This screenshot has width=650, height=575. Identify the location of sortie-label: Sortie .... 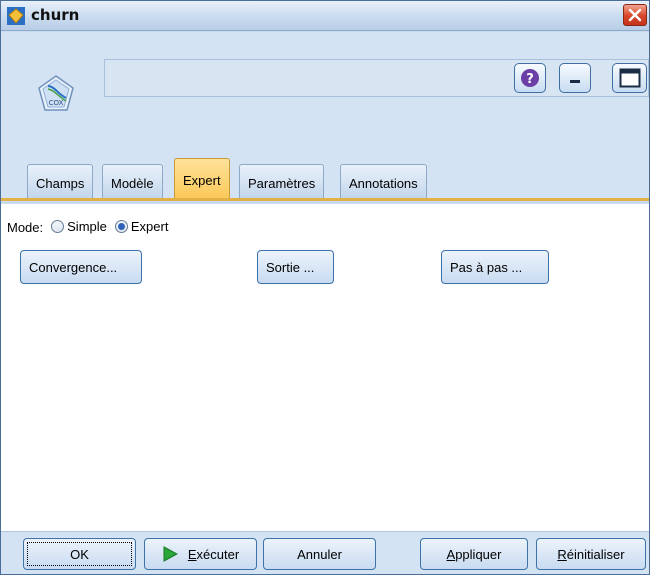
(290, 267).